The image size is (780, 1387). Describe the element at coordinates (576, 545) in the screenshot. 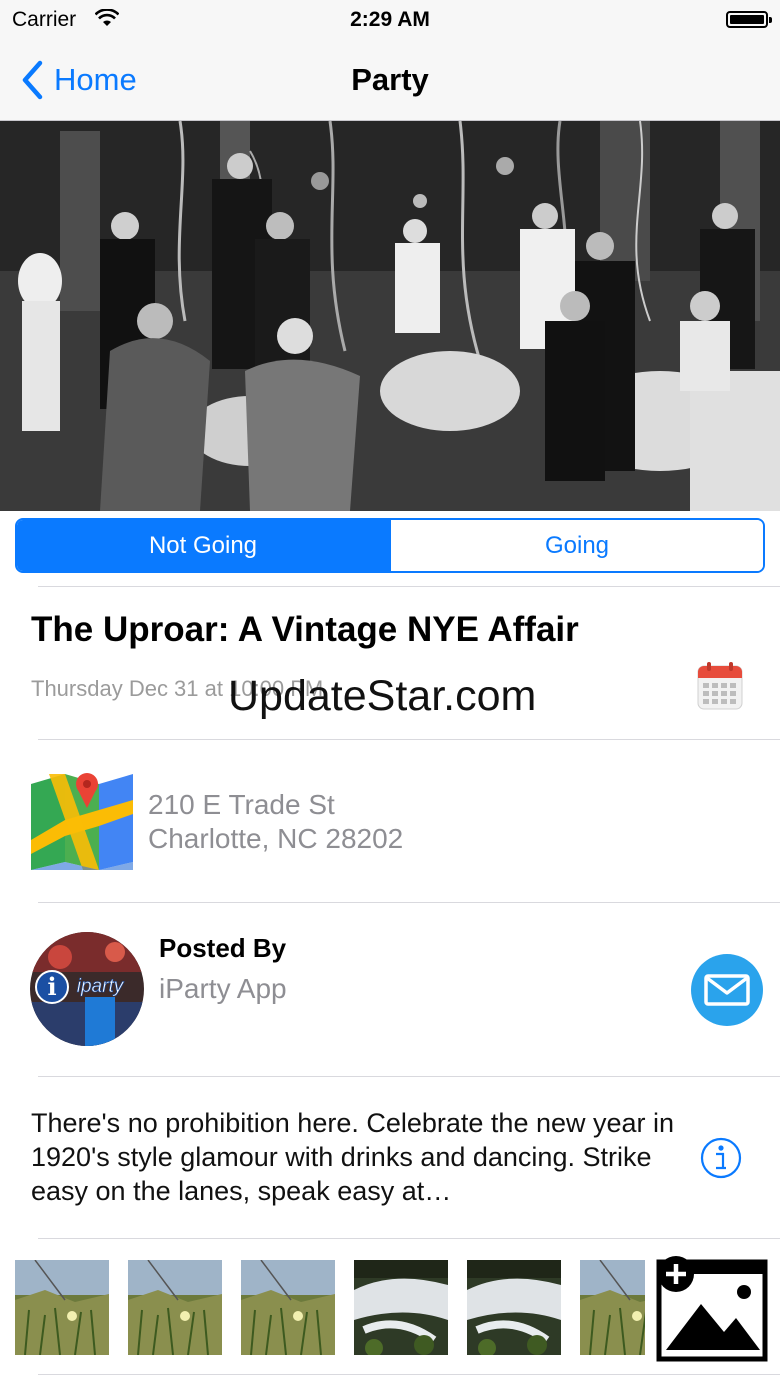

I see `segment-going: Going` at that location.